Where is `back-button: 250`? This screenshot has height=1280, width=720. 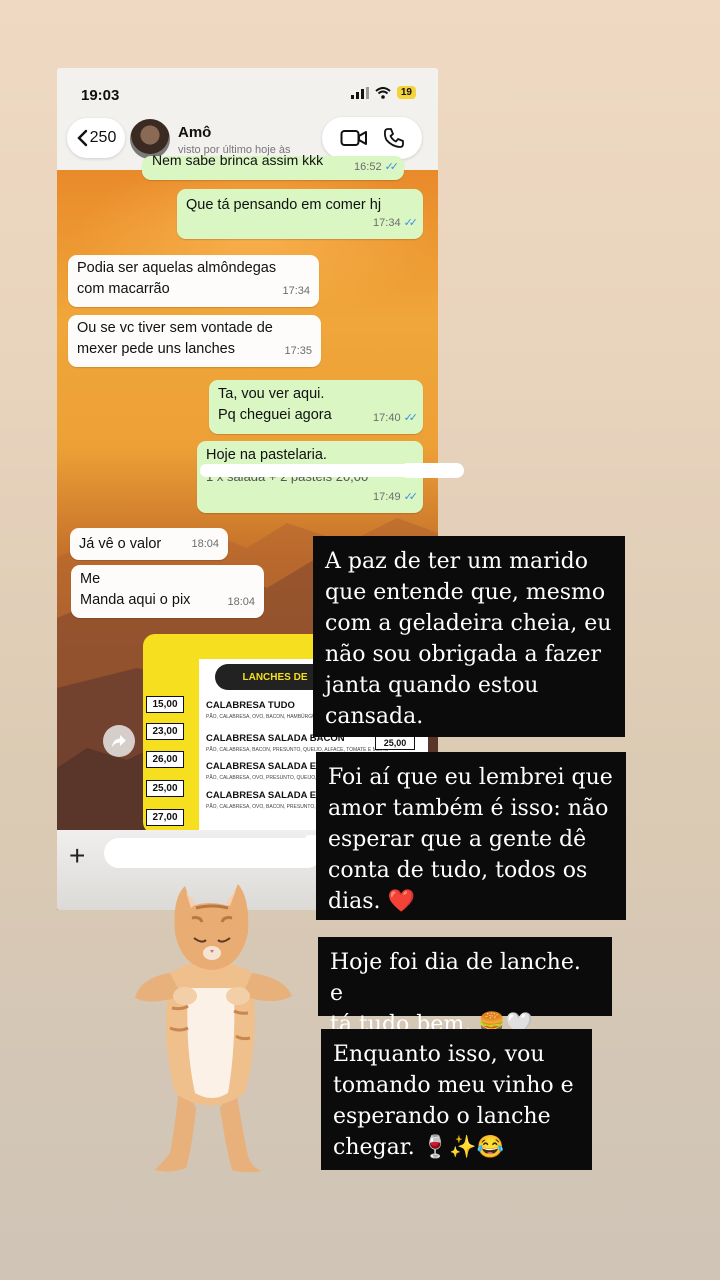 back-button: 250 is located at coordinates (96, 138).